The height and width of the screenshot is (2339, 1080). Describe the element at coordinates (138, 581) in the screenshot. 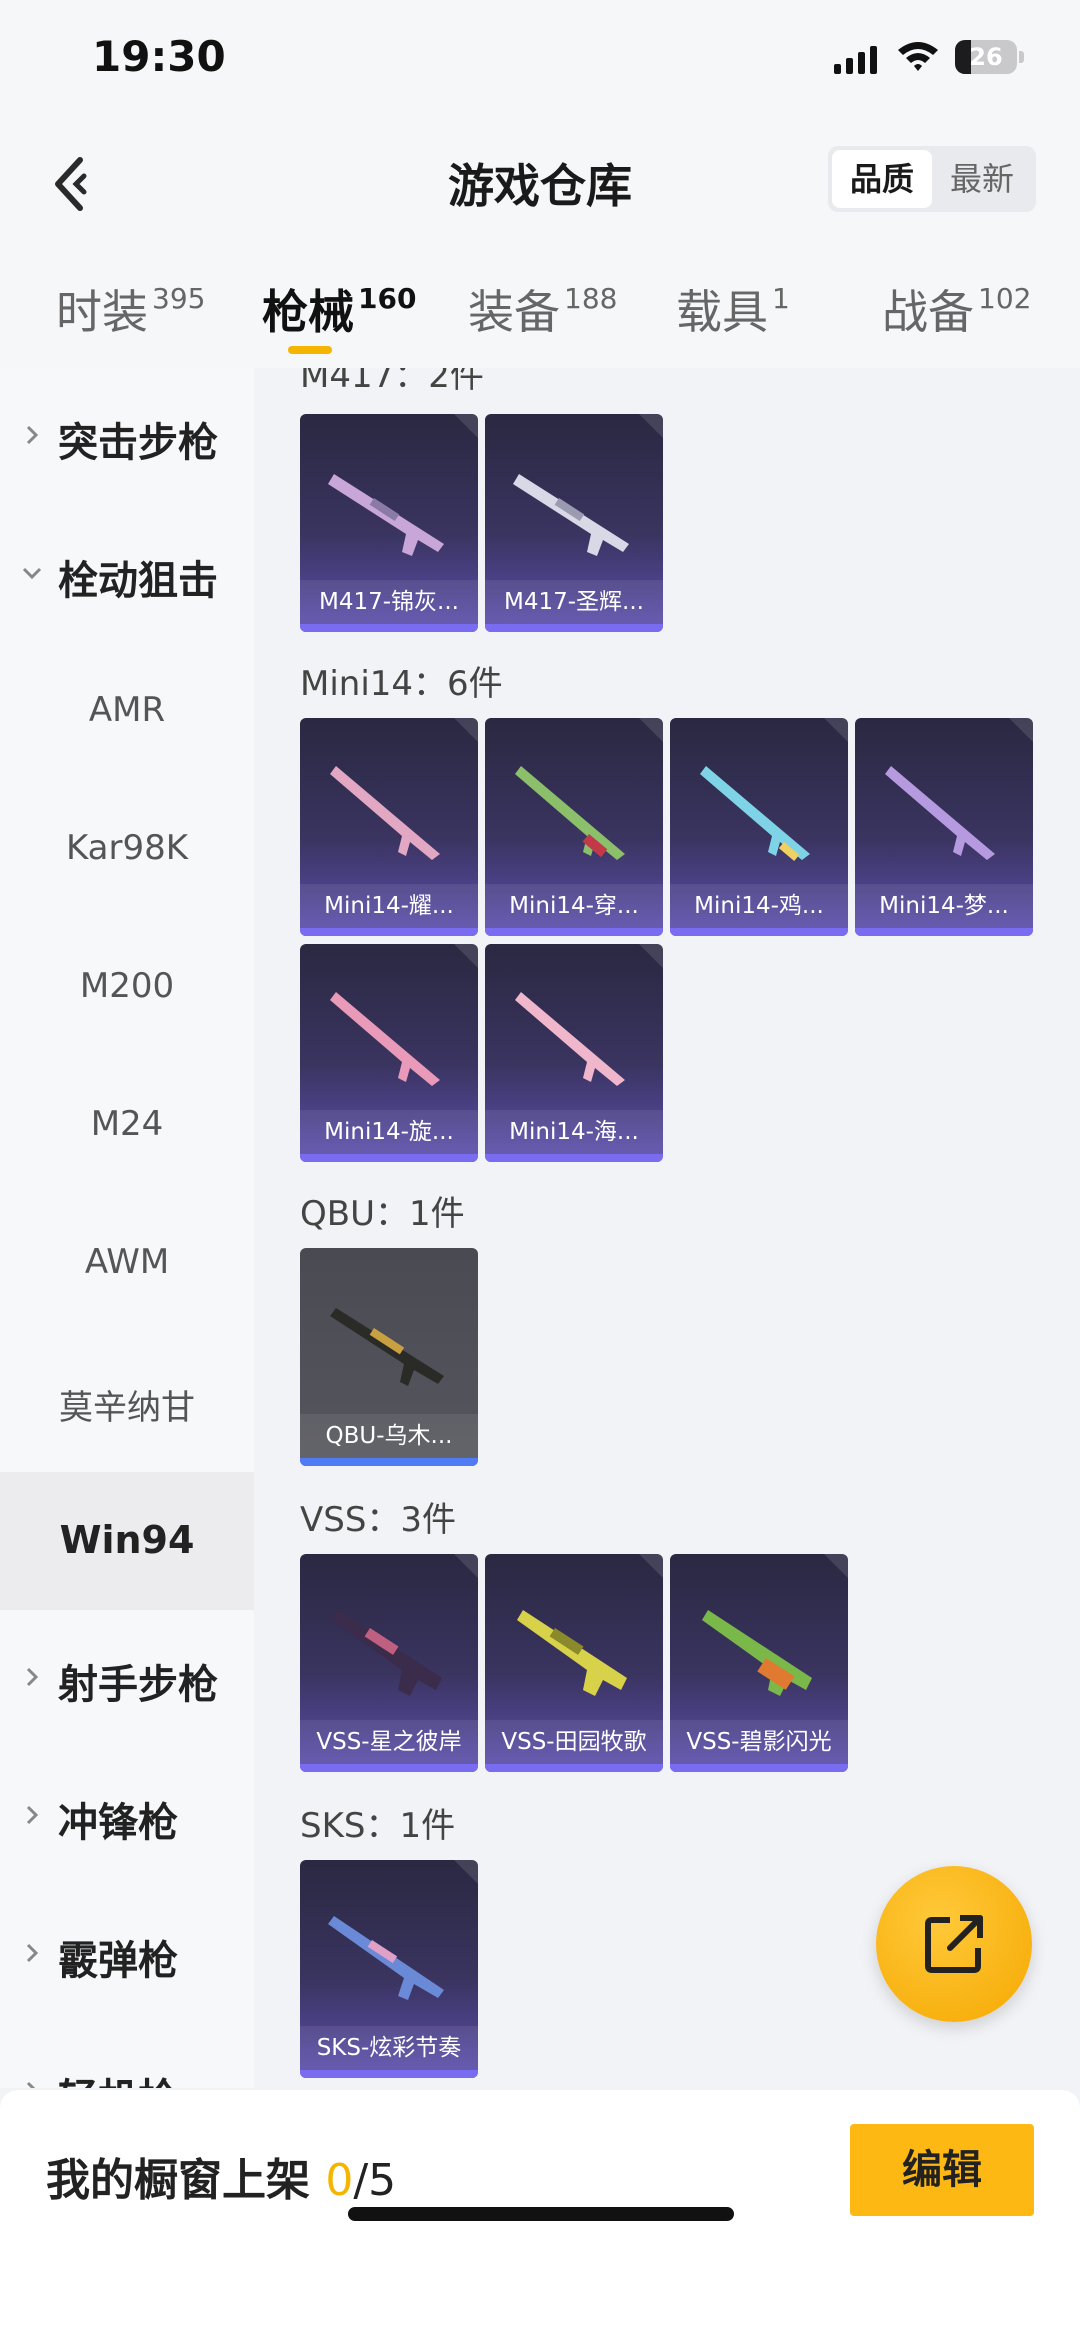

I see `sidebar-category-label: 栓动狙击` at that location.